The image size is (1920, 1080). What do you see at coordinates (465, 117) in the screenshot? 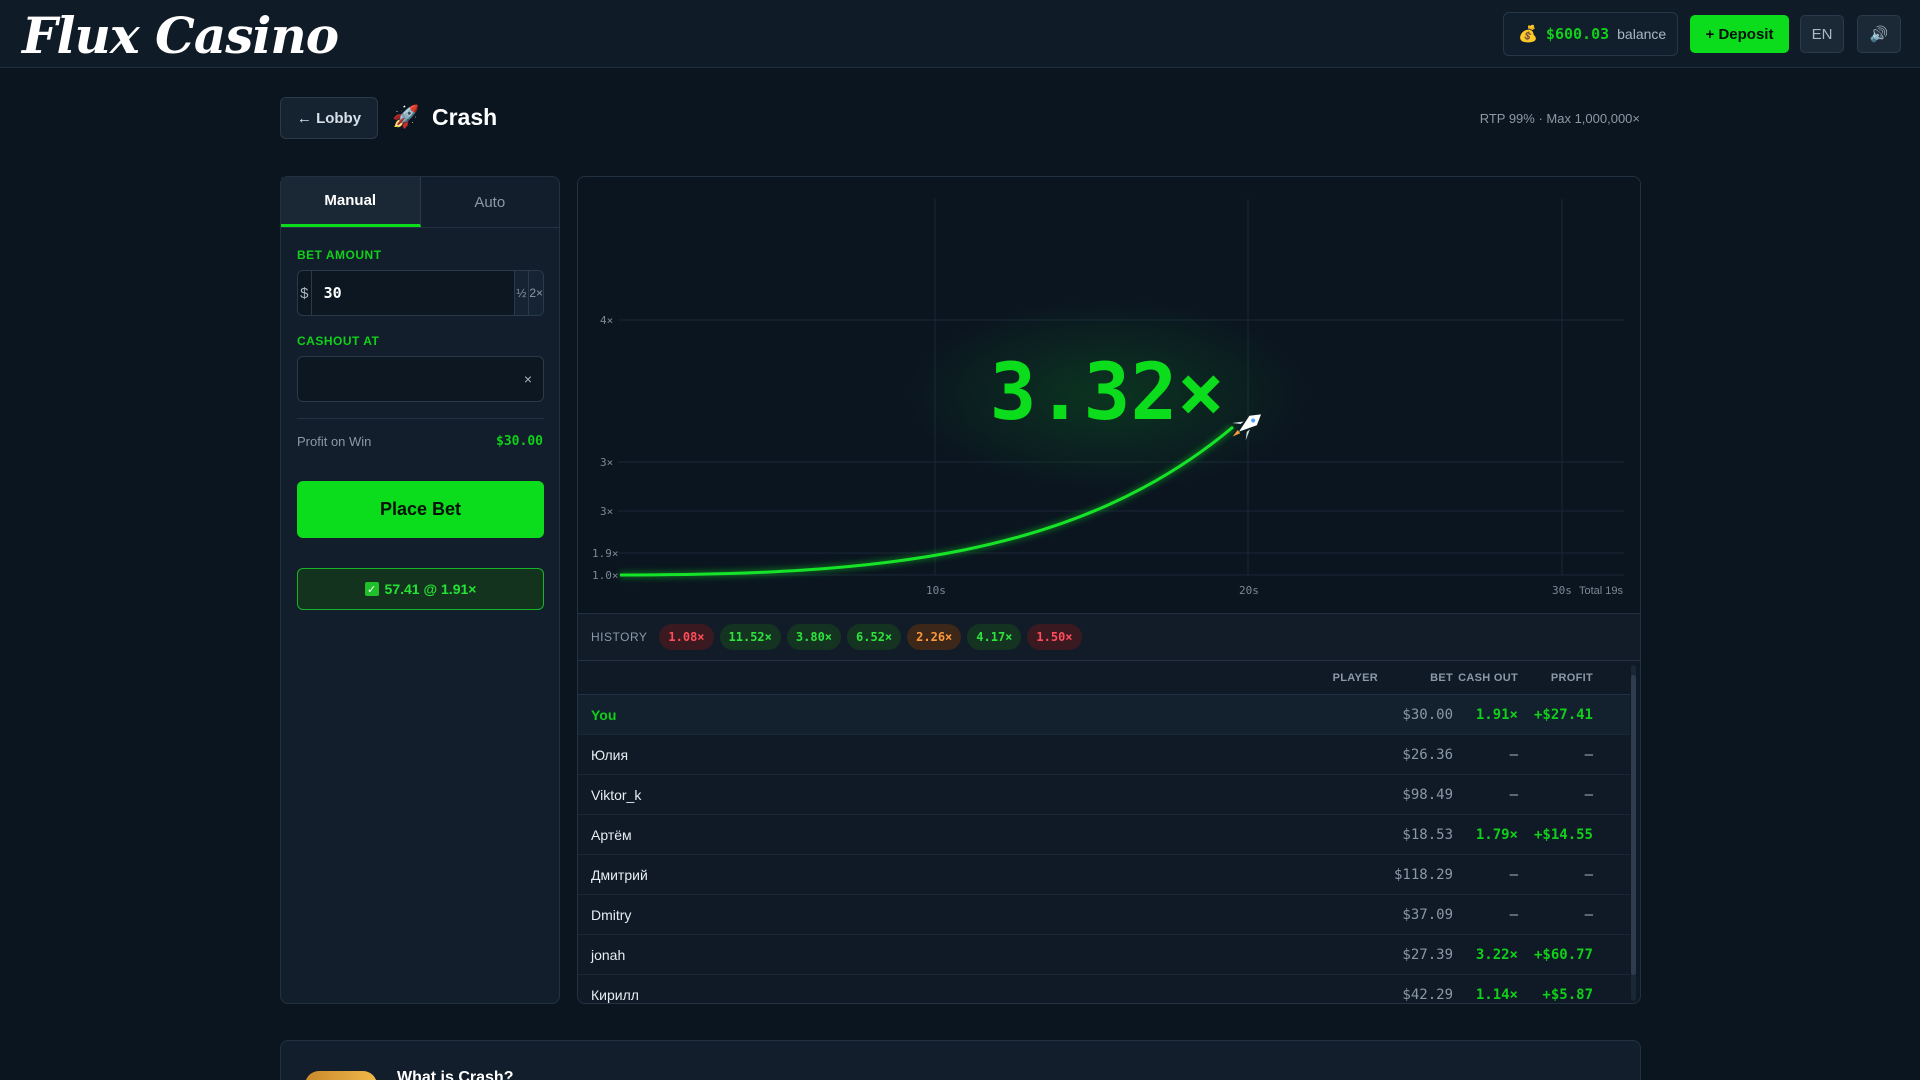
I see `page-title: Crash` at bounding box center [465, 117].